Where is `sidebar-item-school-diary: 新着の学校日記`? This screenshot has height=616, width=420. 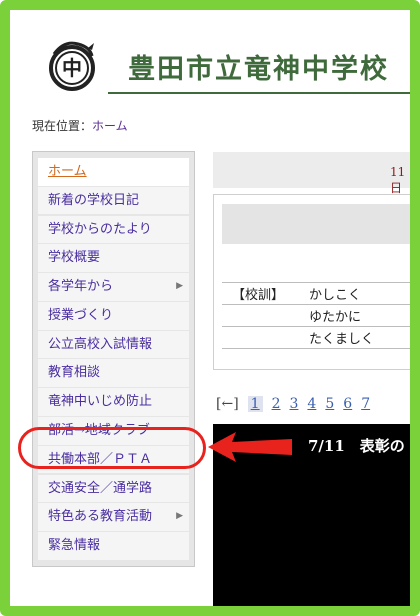 sidebar-item-school-diary: 新着の学校日記 is located at coordinates (113, 200).